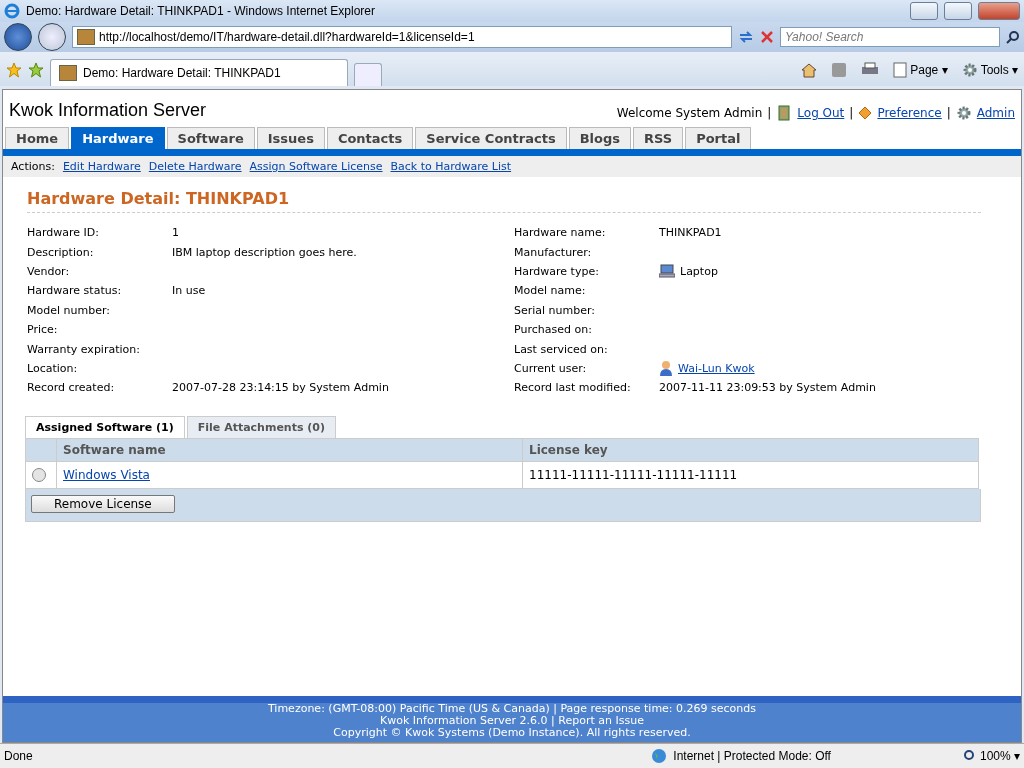 Image resolution: width=1024 pixels, height=768 pixels. I want to click on stop-icon, so click(767, 37).